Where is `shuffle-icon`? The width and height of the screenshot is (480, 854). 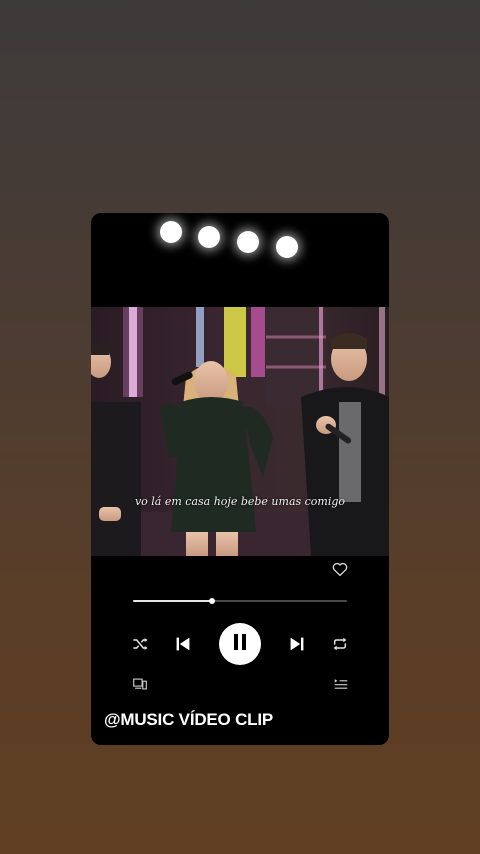
shuffle-icon is located at coordinates (140, 644).